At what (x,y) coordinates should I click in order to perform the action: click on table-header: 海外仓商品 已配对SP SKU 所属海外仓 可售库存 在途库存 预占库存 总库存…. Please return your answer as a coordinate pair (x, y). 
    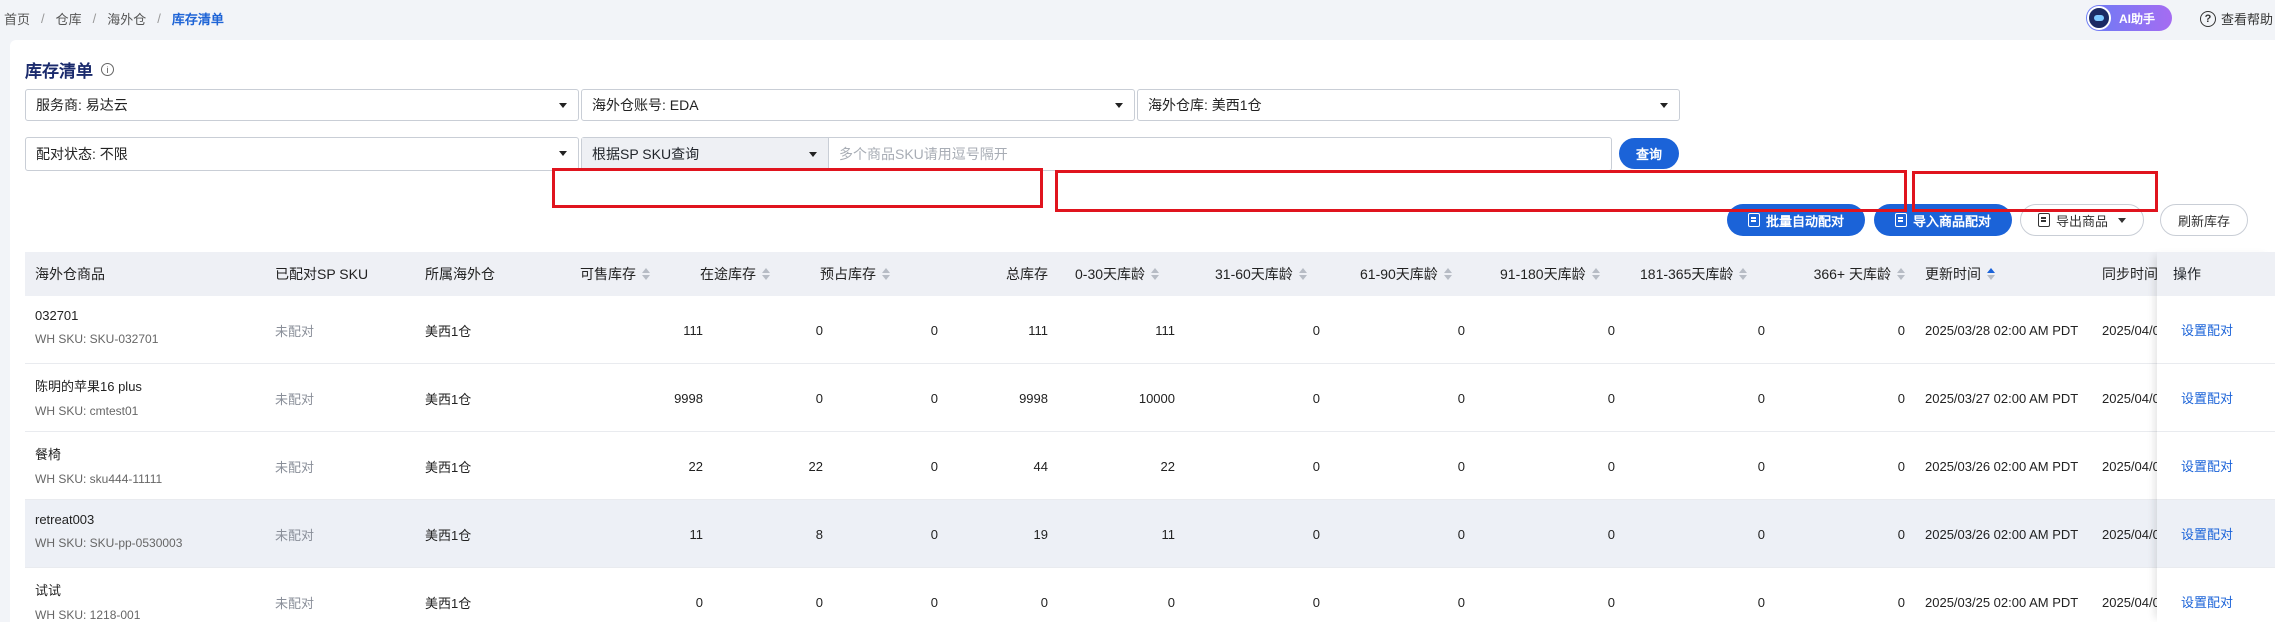
    Looking at the image, I should click on (1150, 274).